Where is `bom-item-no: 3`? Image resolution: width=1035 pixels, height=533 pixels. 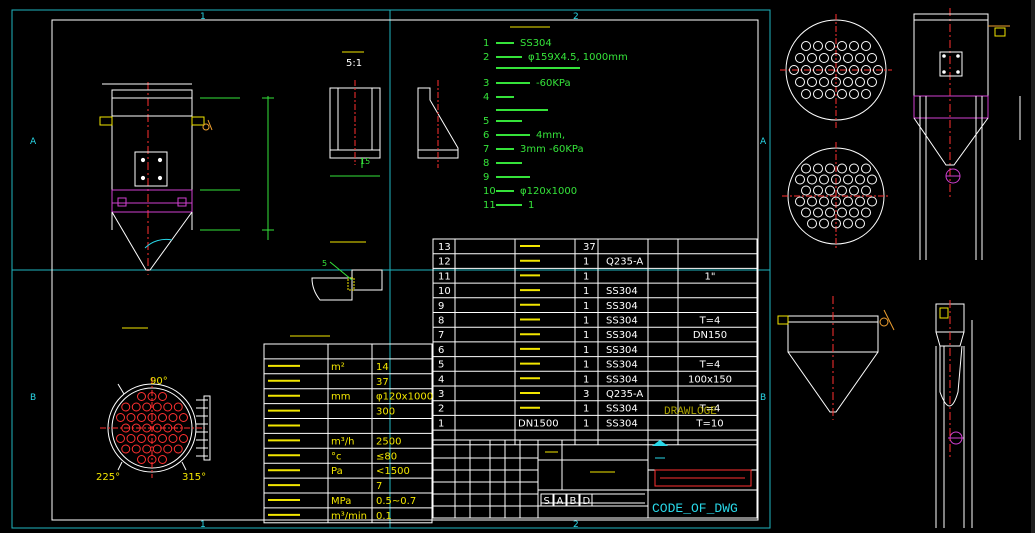
bom-item-no: 3 is located at coordinates (441, 394).